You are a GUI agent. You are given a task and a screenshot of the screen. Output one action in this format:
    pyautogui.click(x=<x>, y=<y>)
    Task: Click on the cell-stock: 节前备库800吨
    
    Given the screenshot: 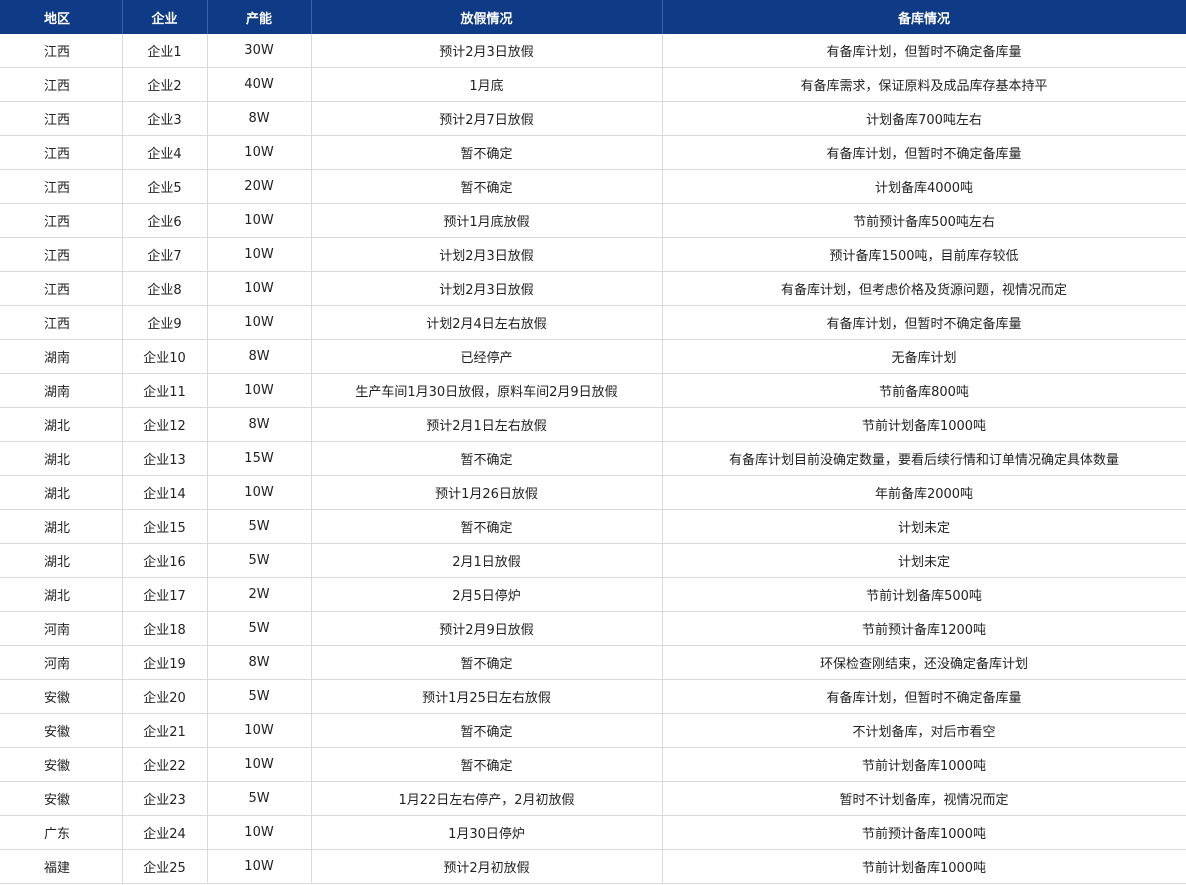 What is the action you would take?
    pyautogui.click(x=924, y=390)
    